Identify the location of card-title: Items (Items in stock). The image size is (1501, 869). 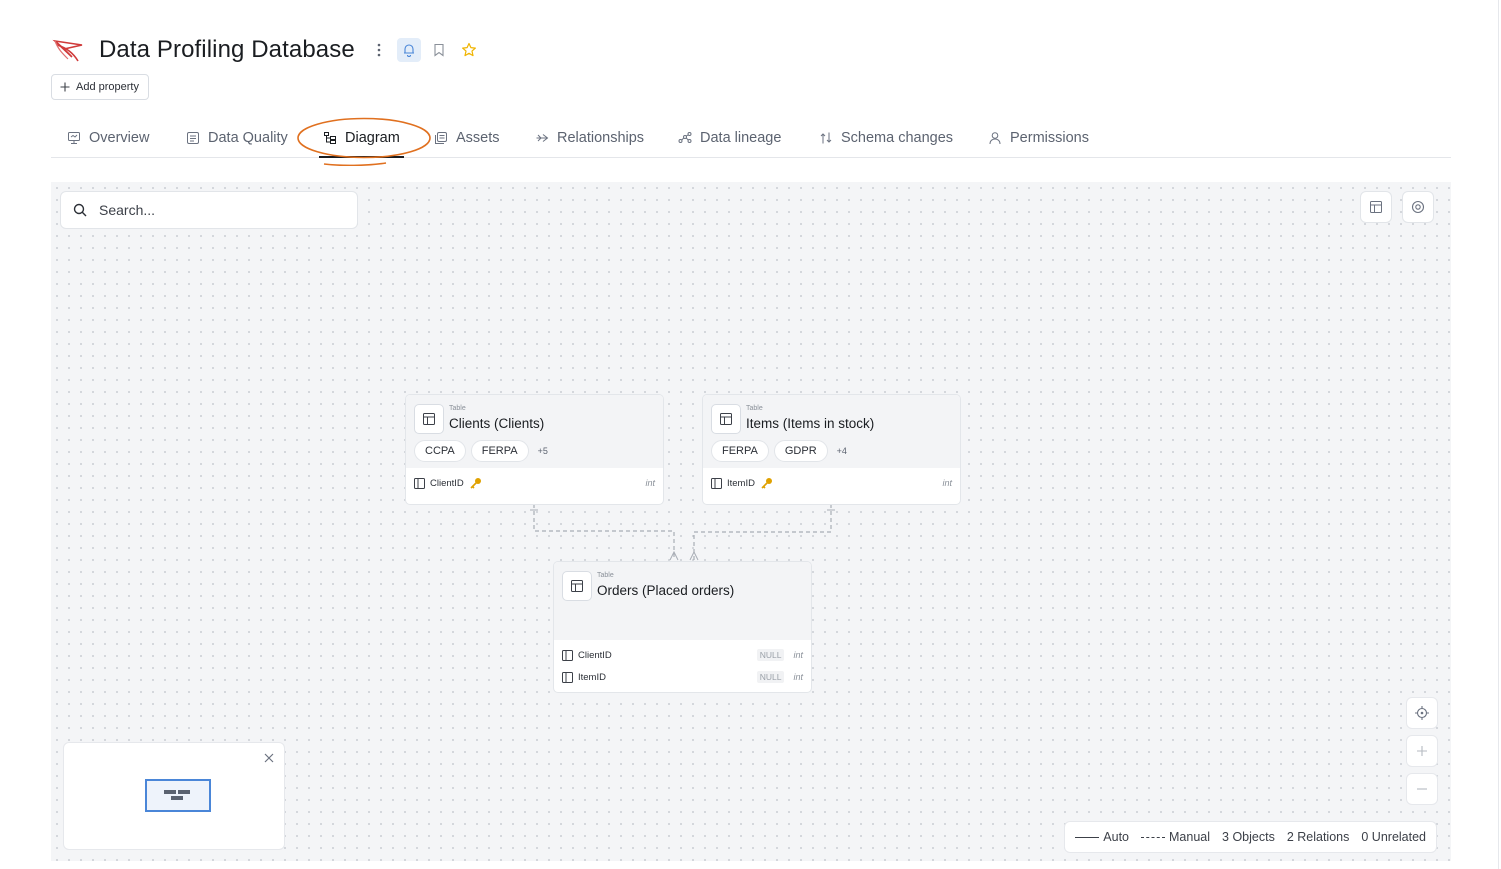
(810, 423).